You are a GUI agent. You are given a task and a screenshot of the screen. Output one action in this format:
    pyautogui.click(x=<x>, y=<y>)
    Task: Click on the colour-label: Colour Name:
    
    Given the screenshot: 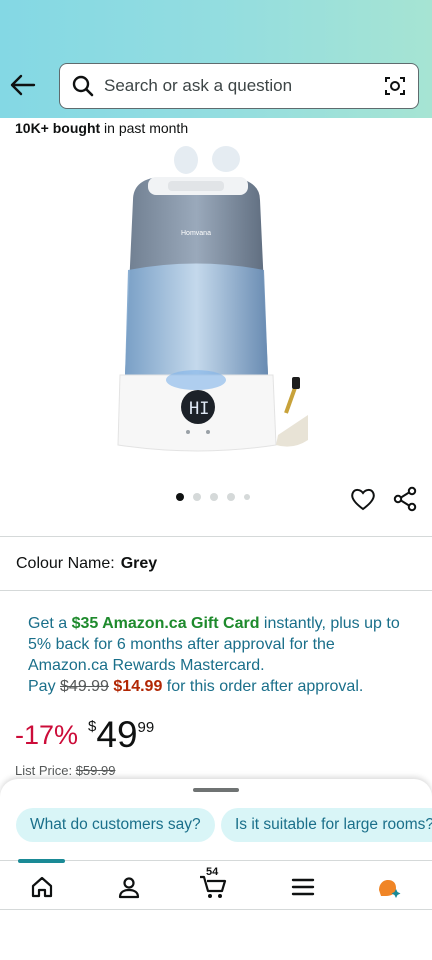 What is the action you would take?
    pyautogui.click(x=65, y=563)
    